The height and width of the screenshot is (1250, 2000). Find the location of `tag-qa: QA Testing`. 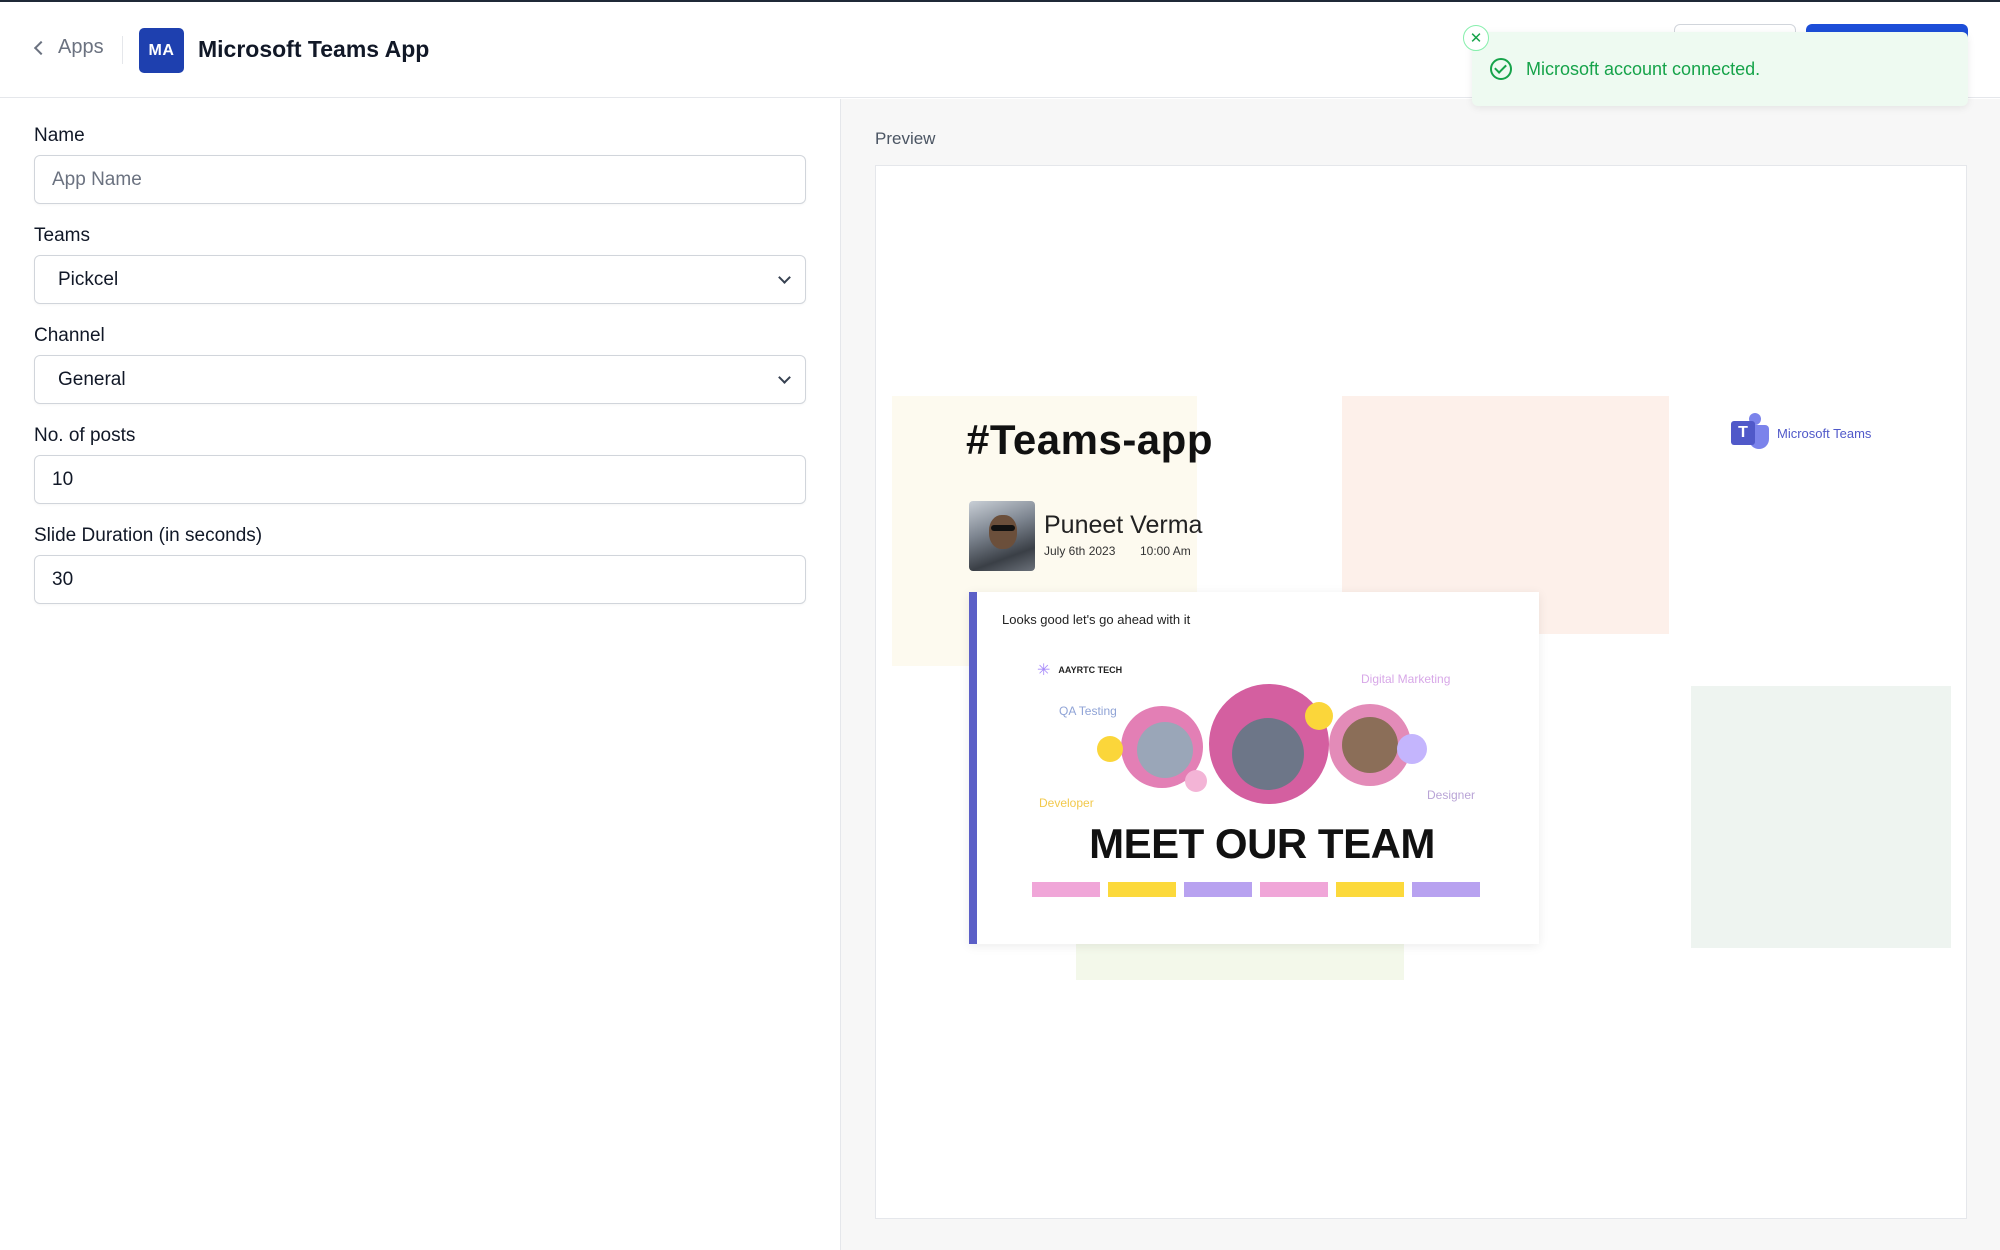

tag-qa: QA Testing is located at coordinates (1088, 711).